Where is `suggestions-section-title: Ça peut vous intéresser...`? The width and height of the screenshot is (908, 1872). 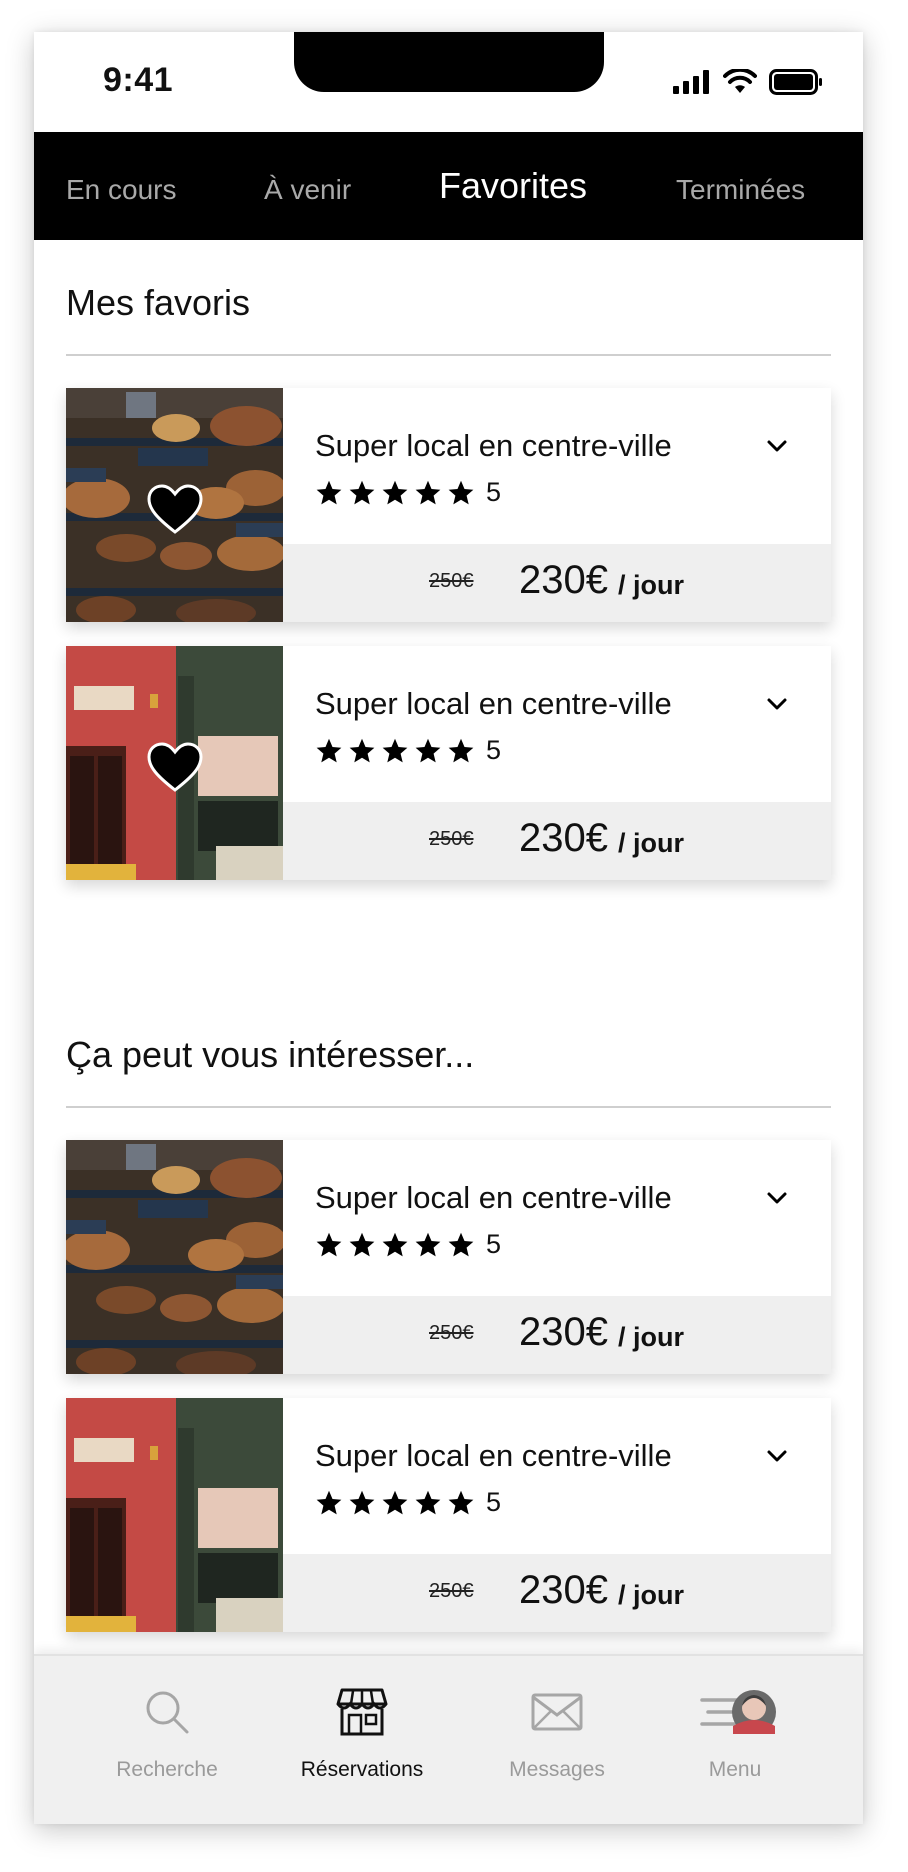 suggestions-section-title: Ça peut vous intéresser... is located at coordinates (270, 1054).